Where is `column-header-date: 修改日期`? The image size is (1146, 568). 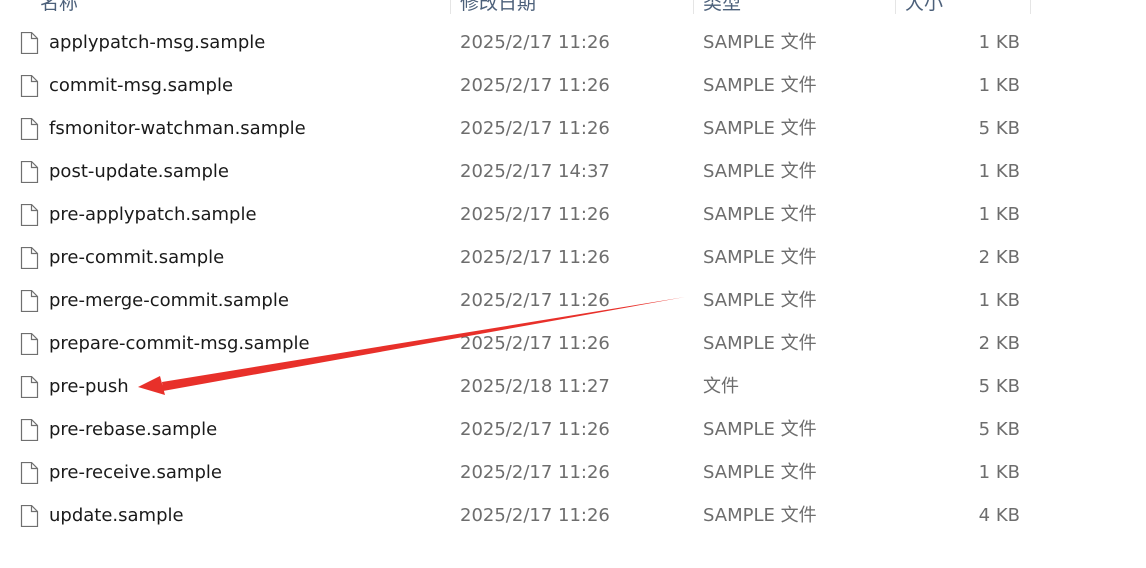 column-header-date: 修改日期 is located at coordinates (498, 7).